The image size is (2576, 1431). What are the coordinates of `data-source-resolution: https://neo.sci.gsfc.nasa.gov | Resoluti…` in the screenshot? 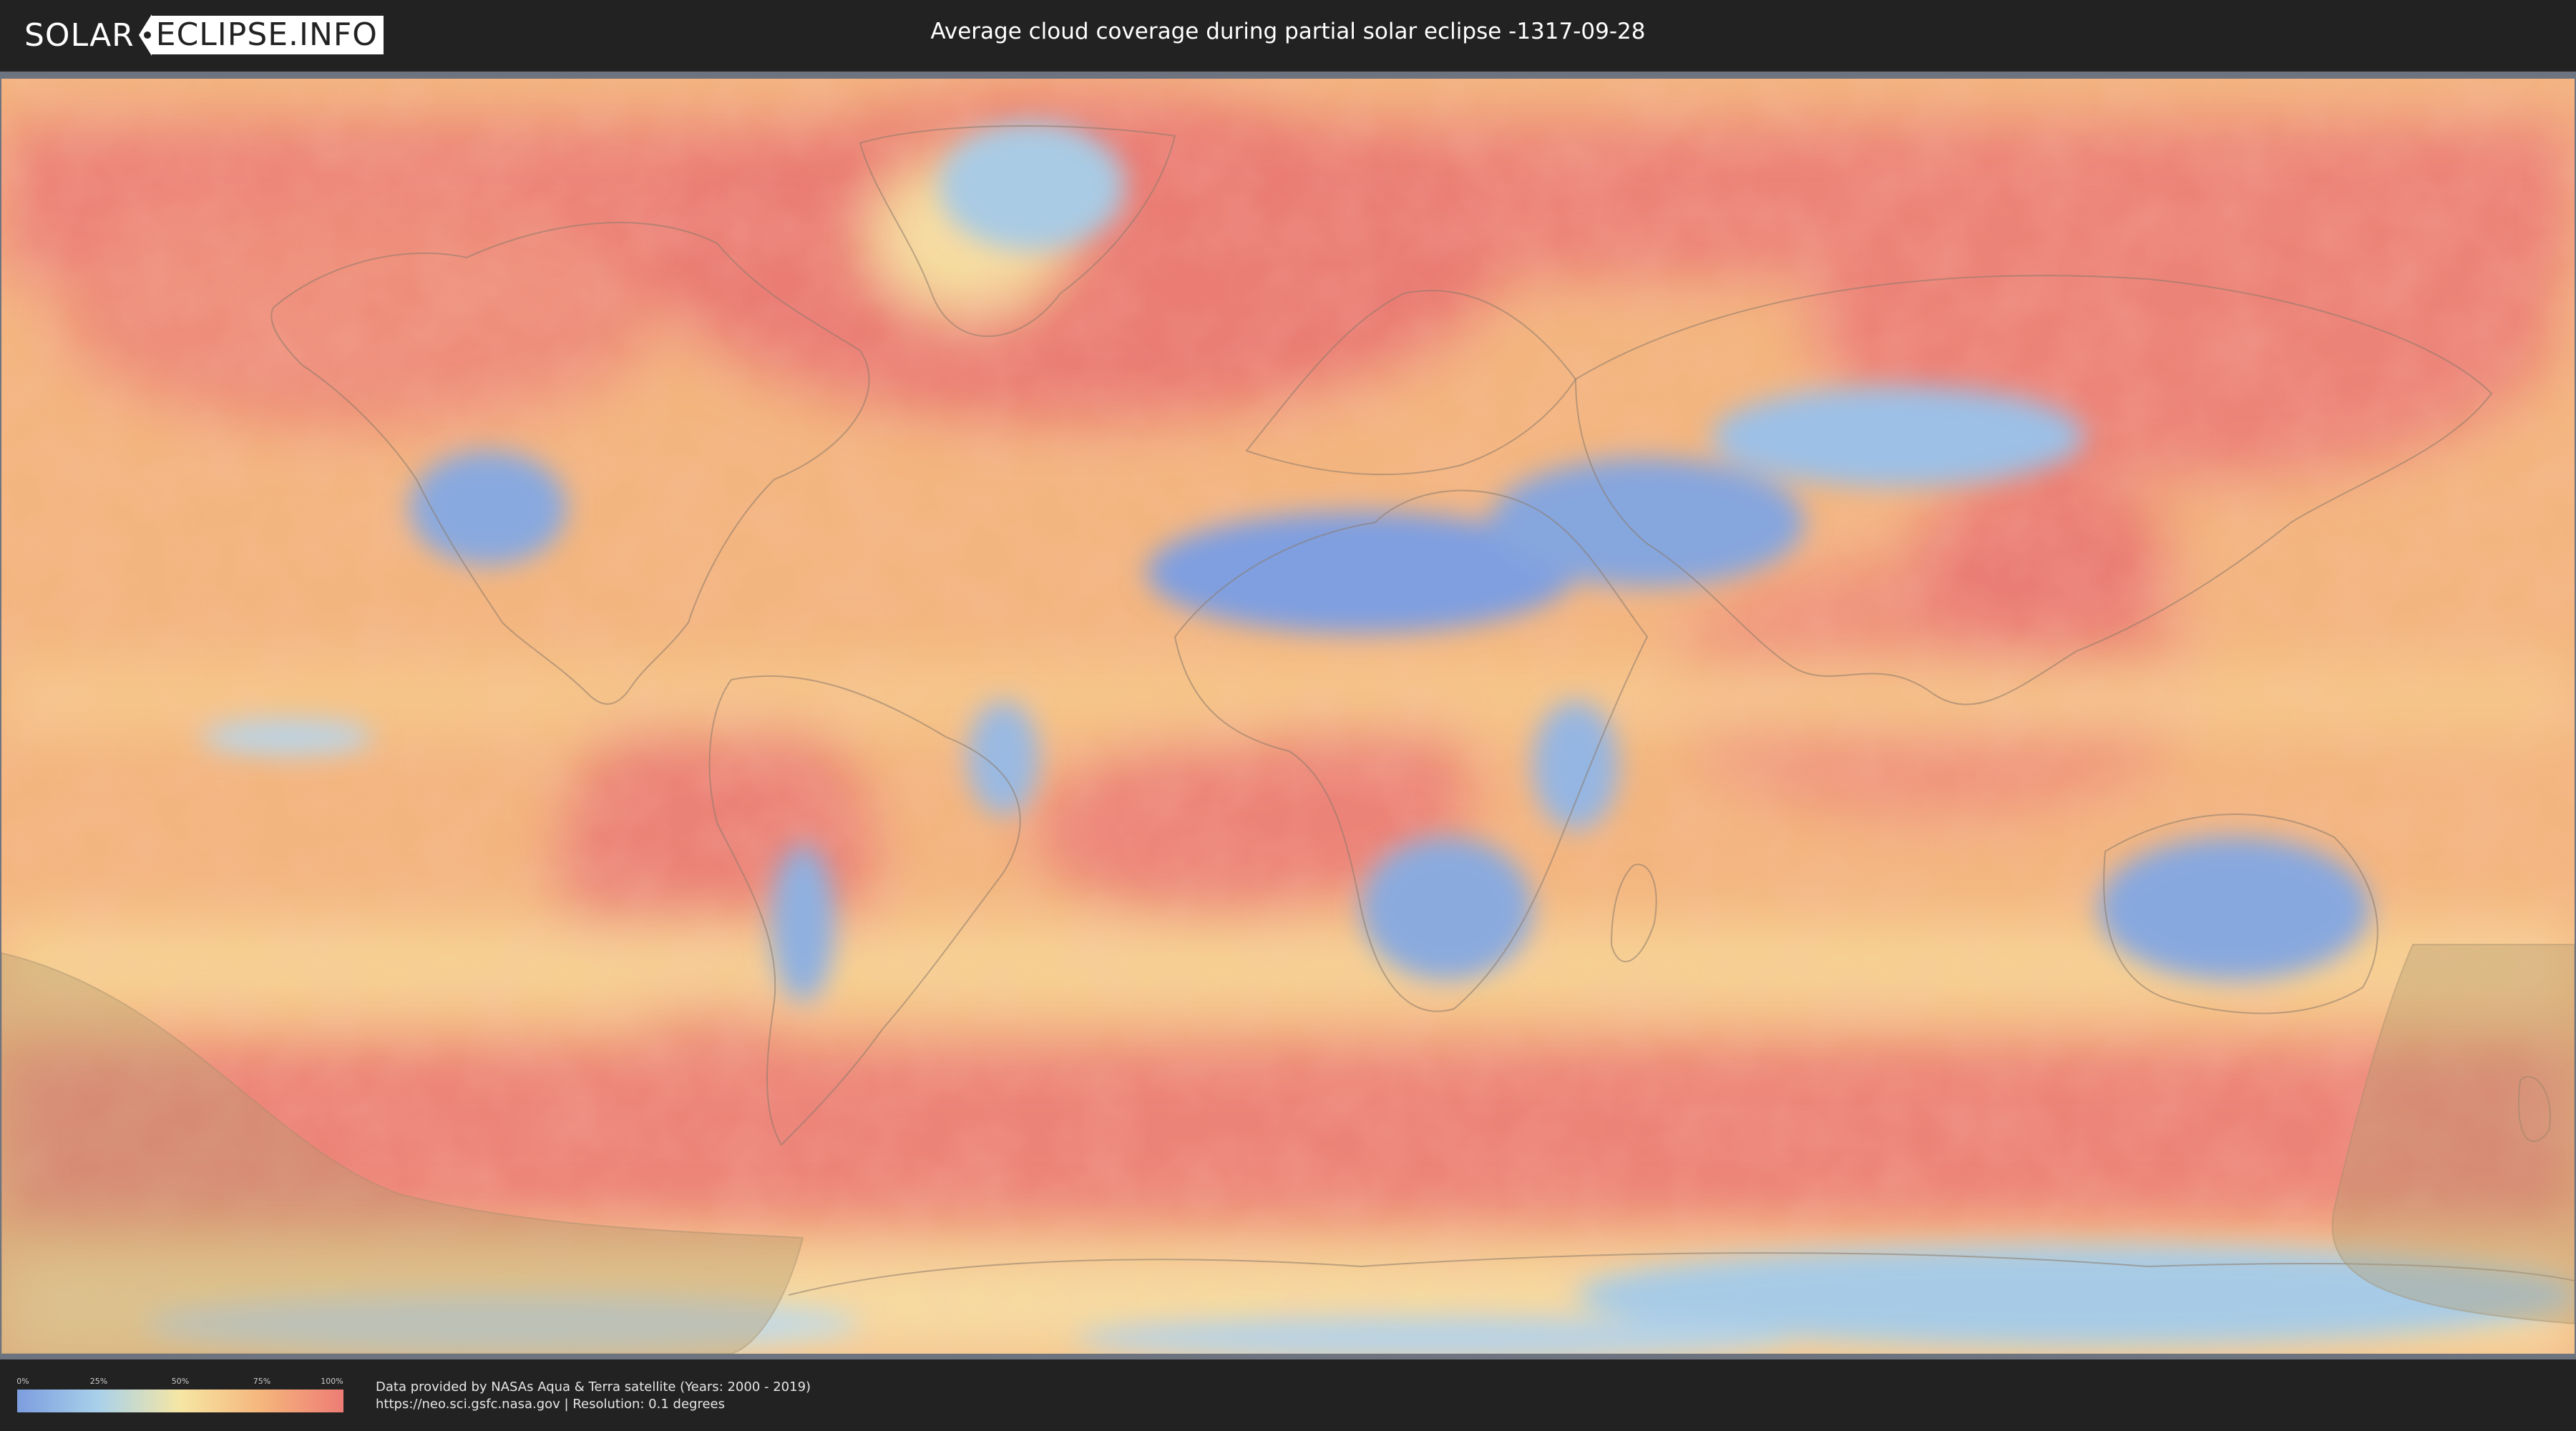 It's located at (550, 1404).